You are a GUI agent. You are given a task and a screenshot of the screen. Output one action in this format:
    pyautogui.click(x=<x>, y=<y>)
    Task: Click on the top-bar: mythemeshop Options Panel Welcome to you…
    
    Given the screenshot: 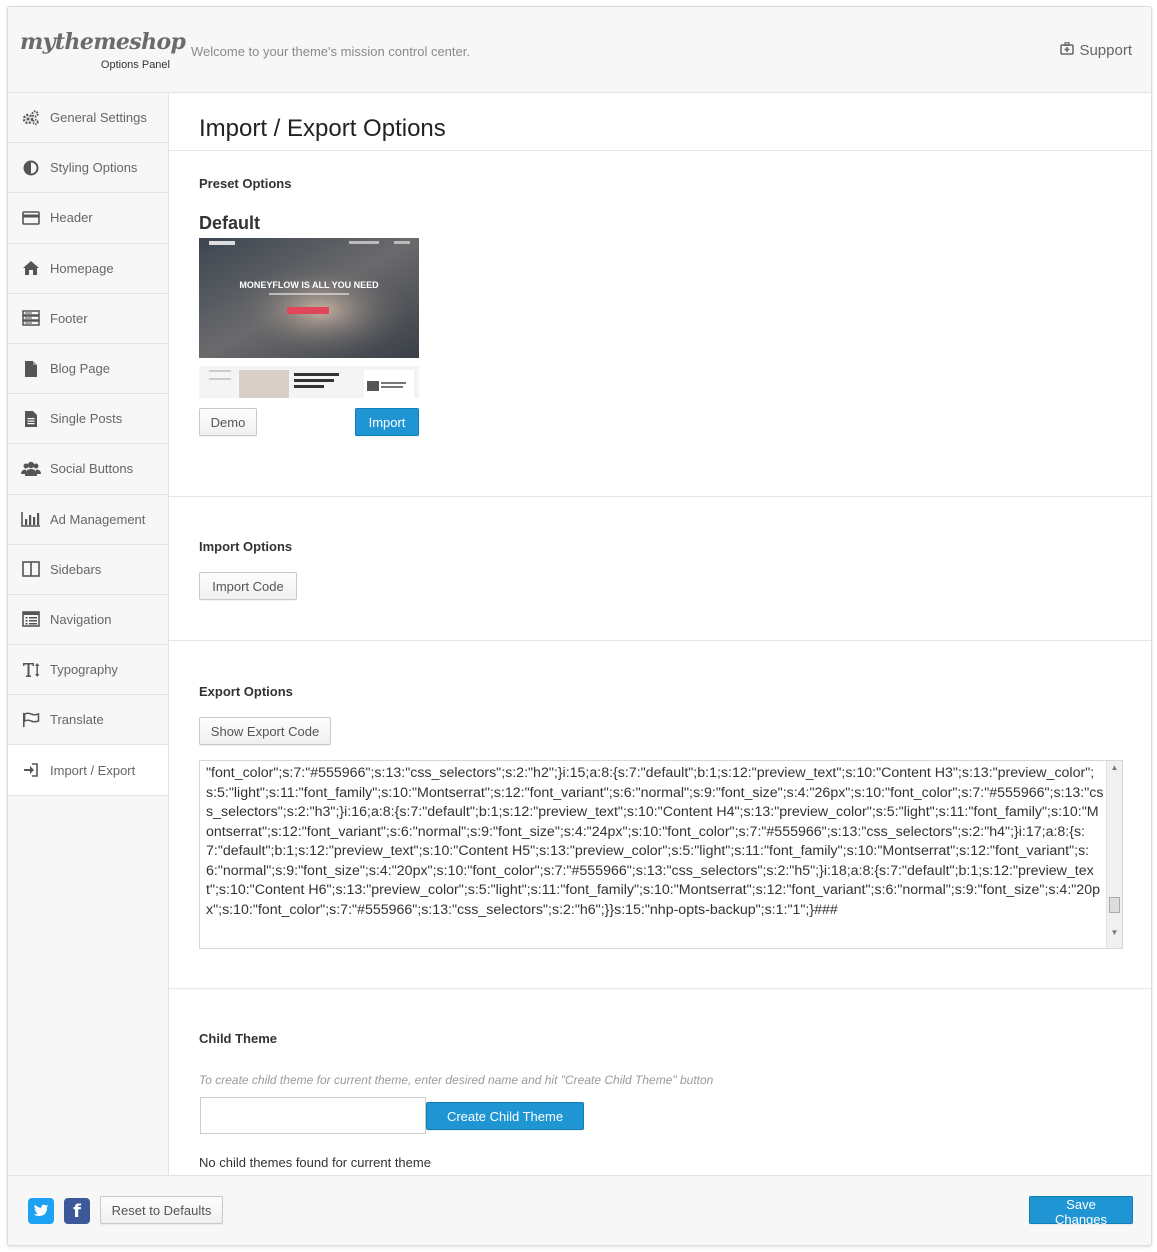 What is the action you would take?
    pyautogui.click(x=579, y=50)
    